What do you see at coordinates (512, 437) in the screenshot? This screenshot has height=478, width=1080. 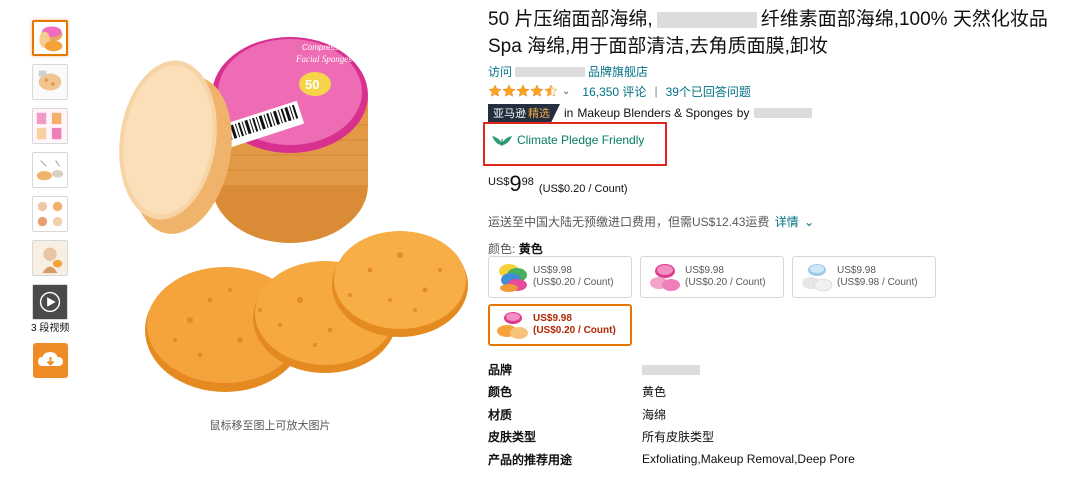 I see `spec-key: 皮肤类型` at bounding box center [512, 437].